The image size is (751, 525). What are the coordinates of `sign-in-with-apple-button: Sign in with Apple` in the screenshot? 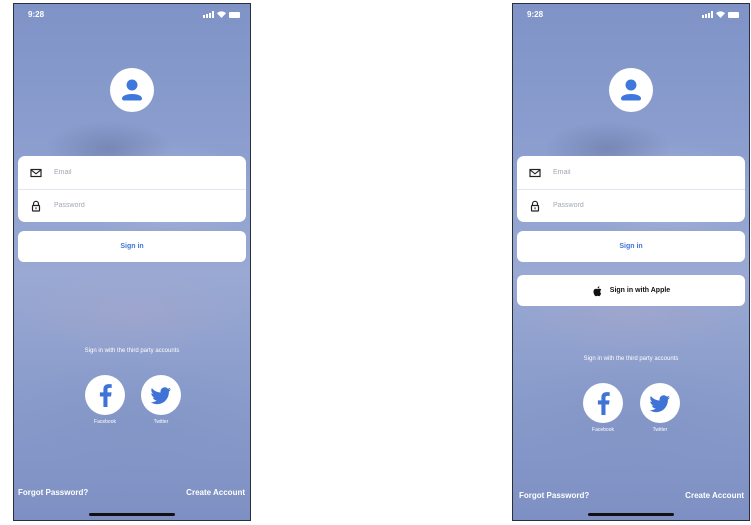 It's located at (631, 290).